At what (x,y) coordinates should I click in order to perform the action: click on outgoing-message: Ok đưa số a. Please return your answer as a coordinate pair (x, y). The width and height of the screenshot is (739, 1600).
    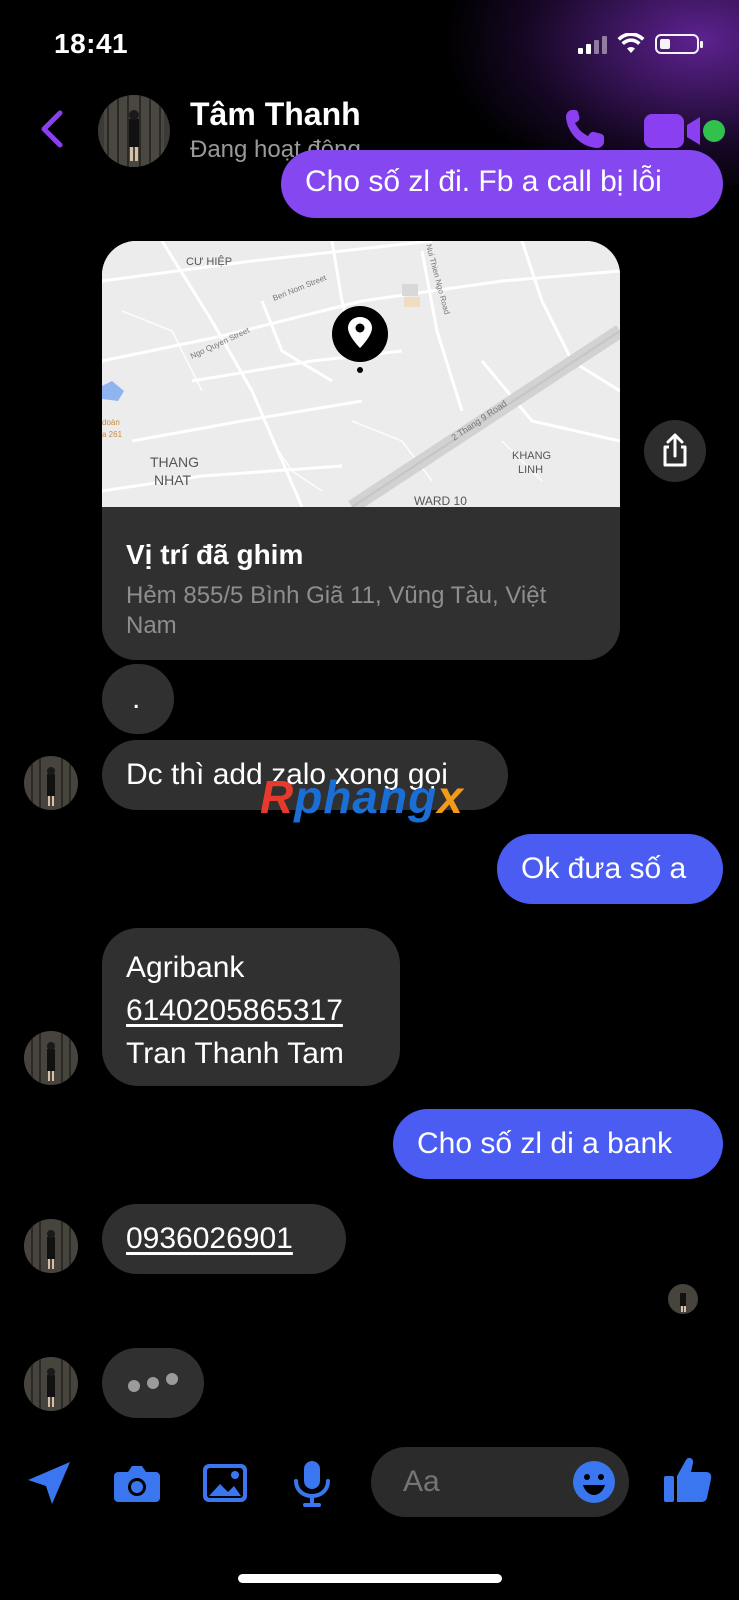
    Looking at the image, I should click on (610, 869).